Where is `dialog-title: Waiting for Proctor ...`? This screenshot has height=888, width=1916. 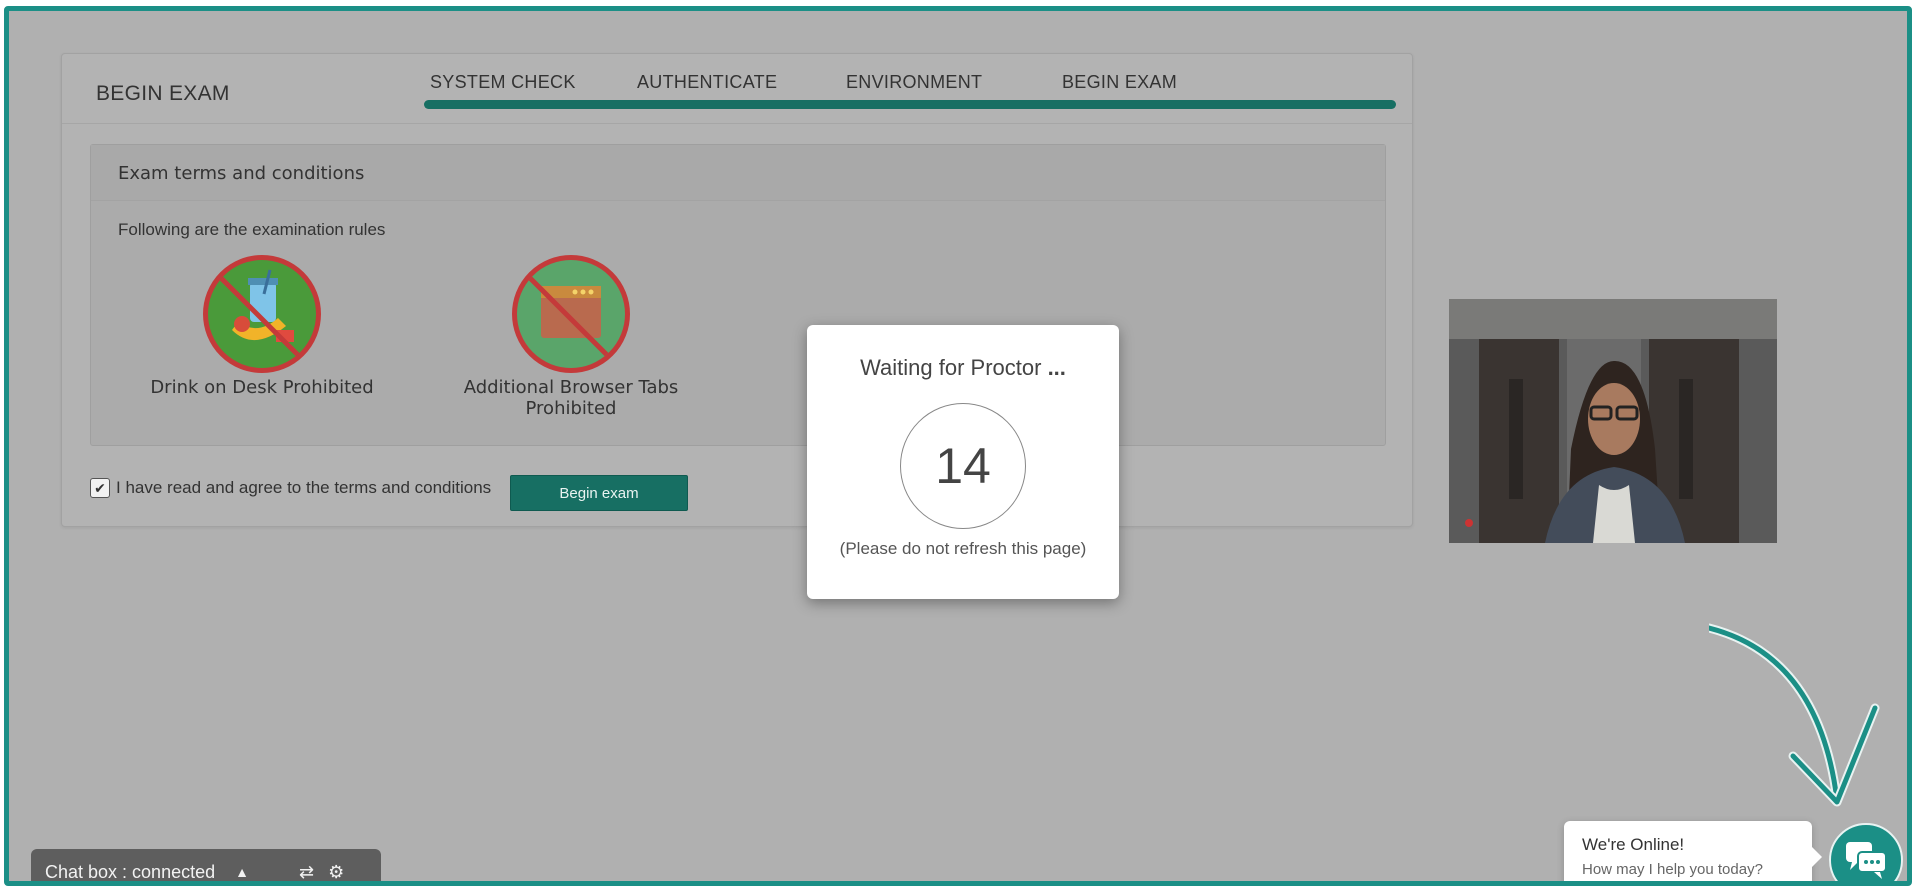 dialog-title: Waiting for Proctor ... is located at coordinates (963, 368).